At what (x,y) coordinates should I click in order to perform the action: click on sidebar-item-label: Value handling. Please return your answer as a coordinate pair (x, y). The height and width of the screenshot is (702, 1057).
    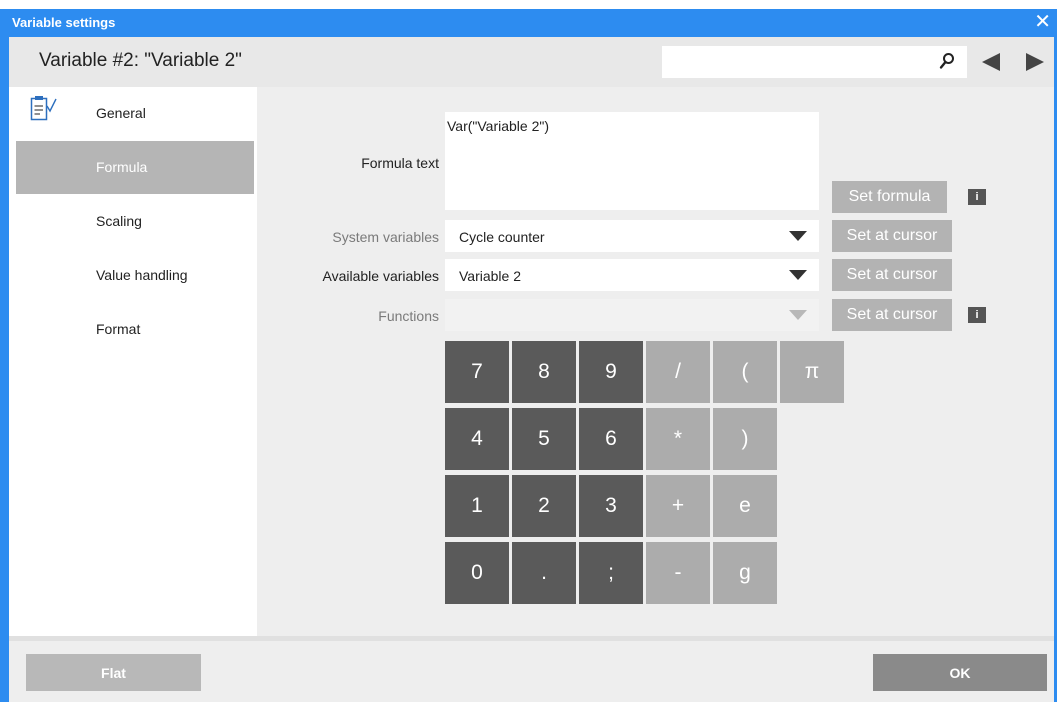
    Looking at the image, I should click on (142, 275).